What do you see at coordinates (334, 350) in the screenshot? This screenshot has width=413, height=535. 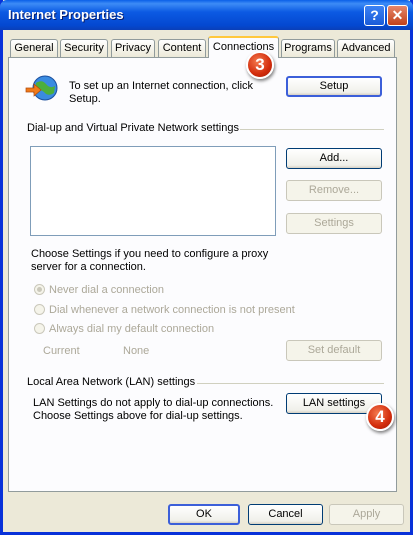 I see `set-default-button: Set default` at bounding box center [334, 350].